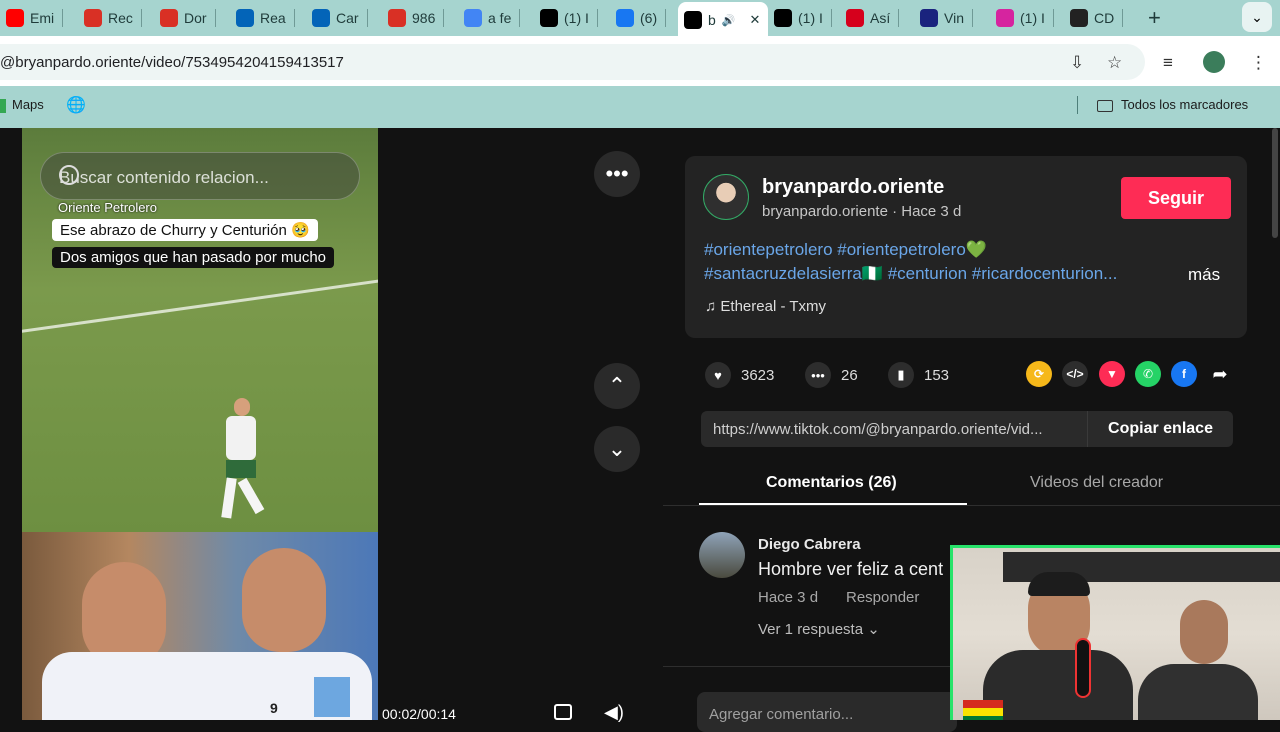 This screenshot has height=732, width=1280. I want to click on send-icon: ▼, so click(1112, 374).